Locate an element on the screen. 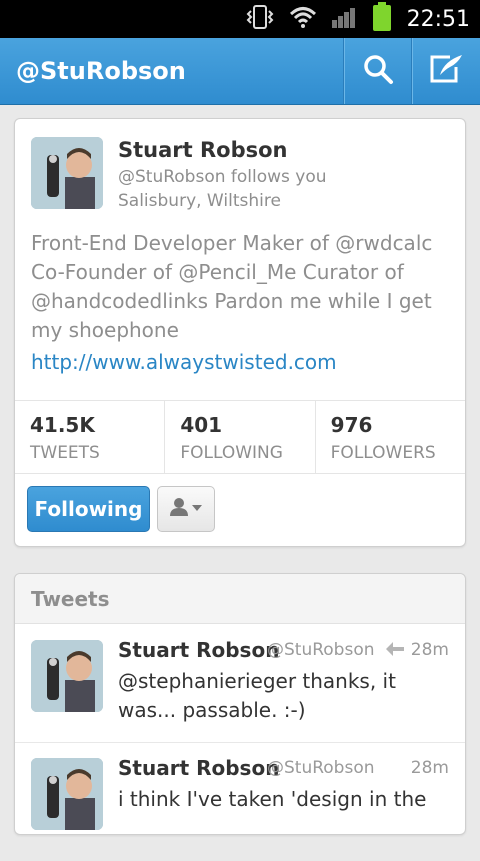  stat-tweets-label: TWEETS is located at coordinates (65, 453).